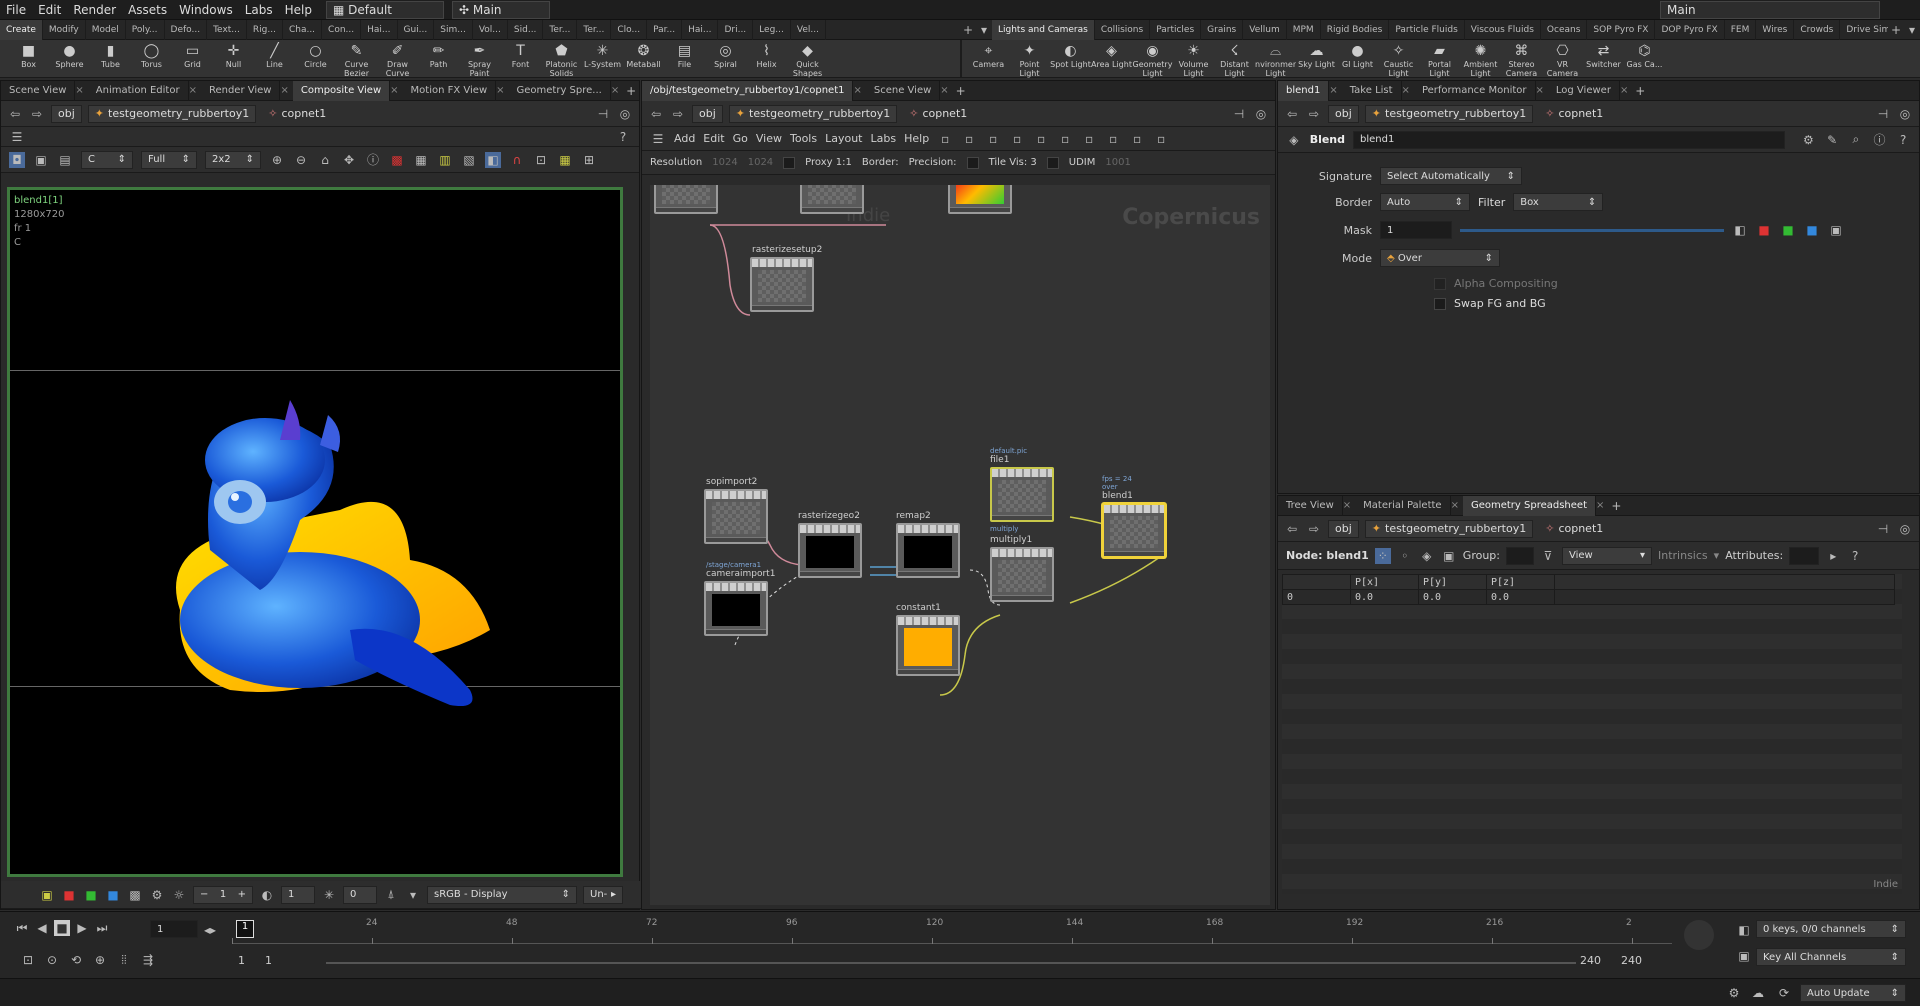 This screenshot has height=1006, width=1920. What do you see at coordinates (192, 59) in the screenshot?
I see `tool-grid: ▭ Grid` at bounding box center [192, 59].